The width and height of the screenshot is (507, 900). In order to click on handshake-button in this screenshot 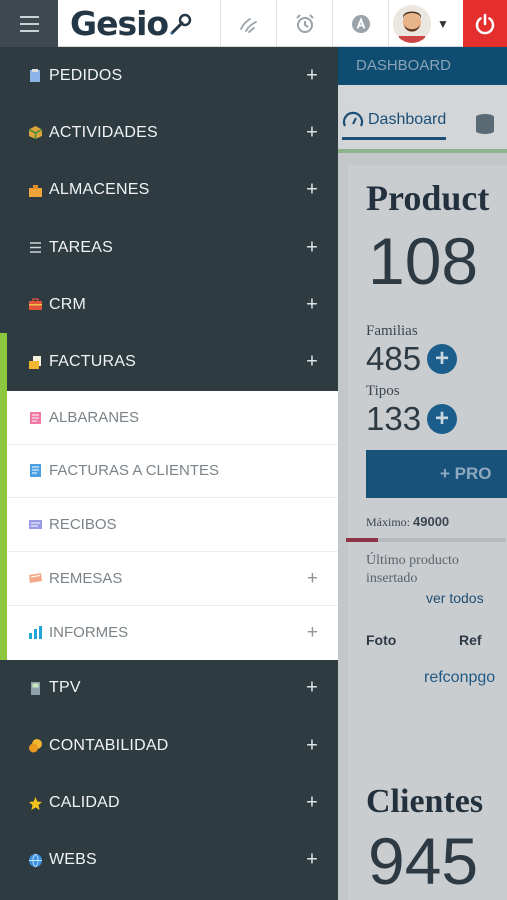, I will do `click(249, 23)`.